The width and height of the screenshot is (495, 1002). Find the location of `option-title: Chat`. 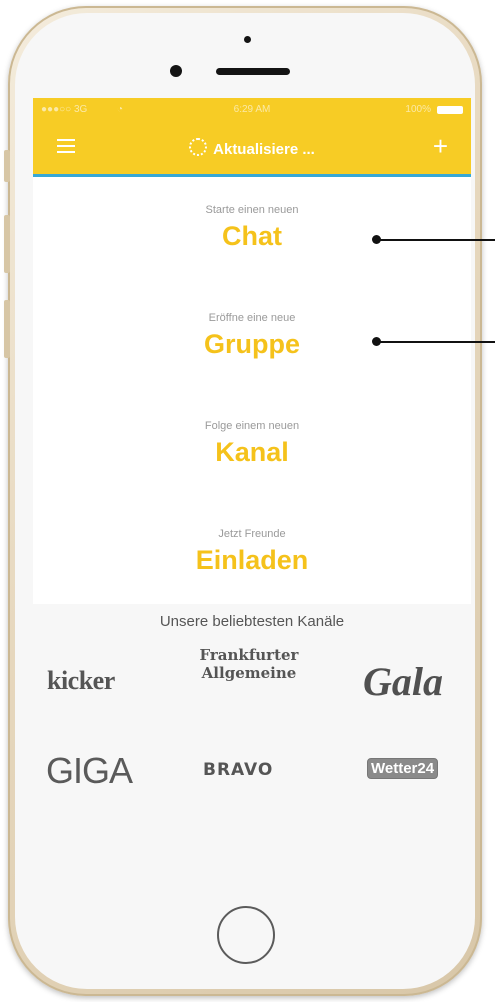

option-title: Chat is located at coordinates (252, 236).